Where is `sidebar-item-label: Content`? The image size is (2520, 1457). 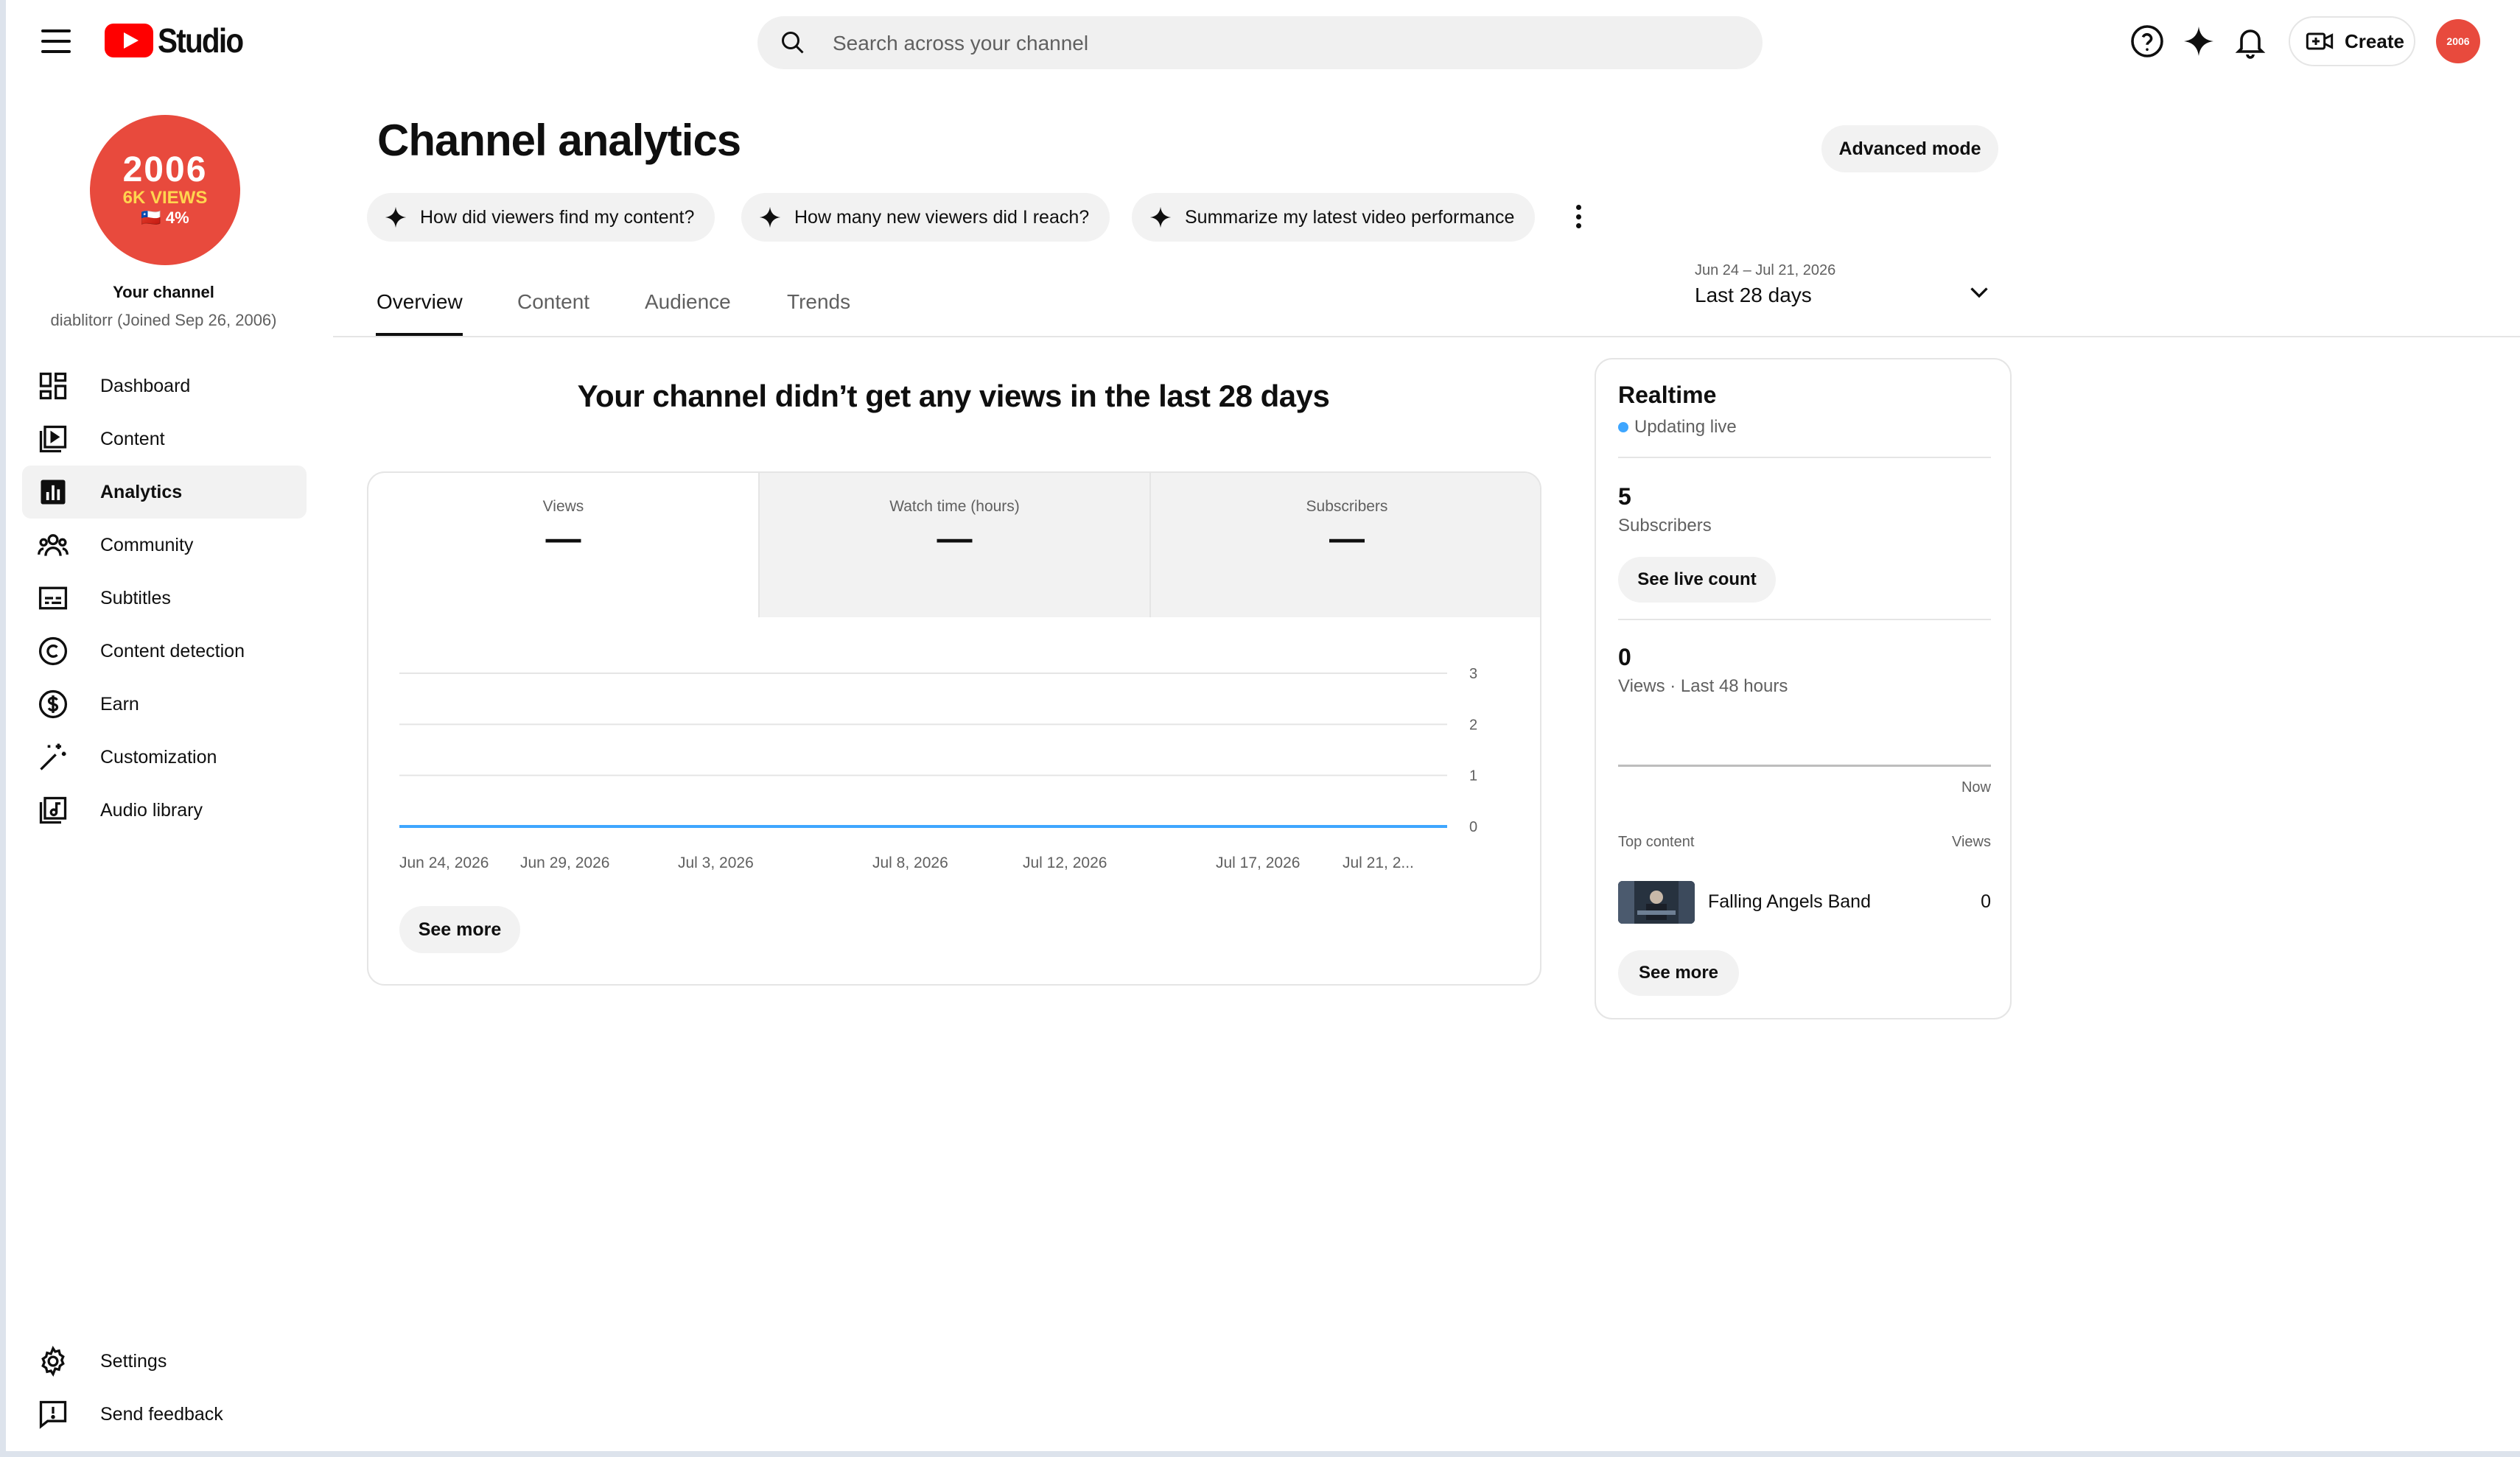 sidebar-item-label: Content is located at coordinates (132, 438).